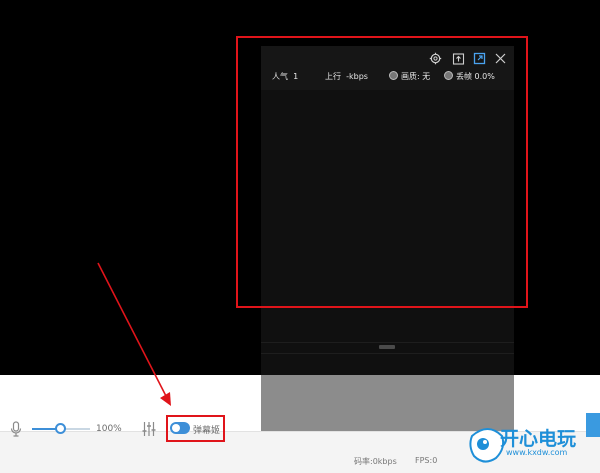 The width and height of the screenshot is (600, 473). I want to click on bitrate-status: 码率:0kbps, so click(375, 461).